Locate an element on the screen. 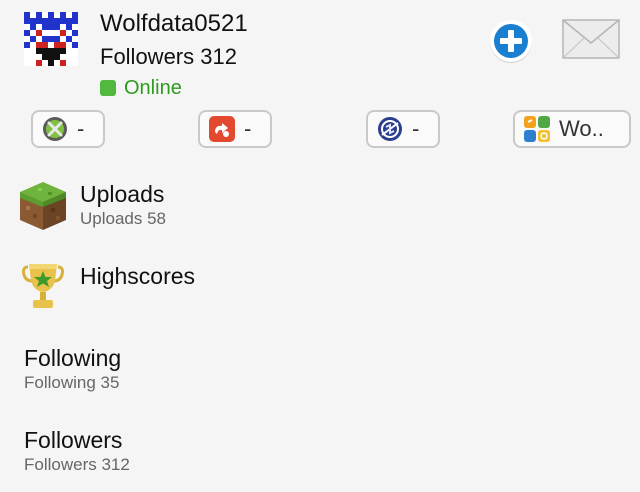 The width and height of the screenshot is (640, 492). app-icon is located at coordinates (222, 129).